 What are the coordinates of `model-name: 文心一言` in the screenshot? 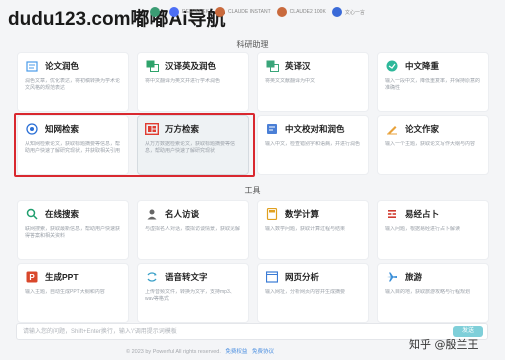 It's located at (354, 12).